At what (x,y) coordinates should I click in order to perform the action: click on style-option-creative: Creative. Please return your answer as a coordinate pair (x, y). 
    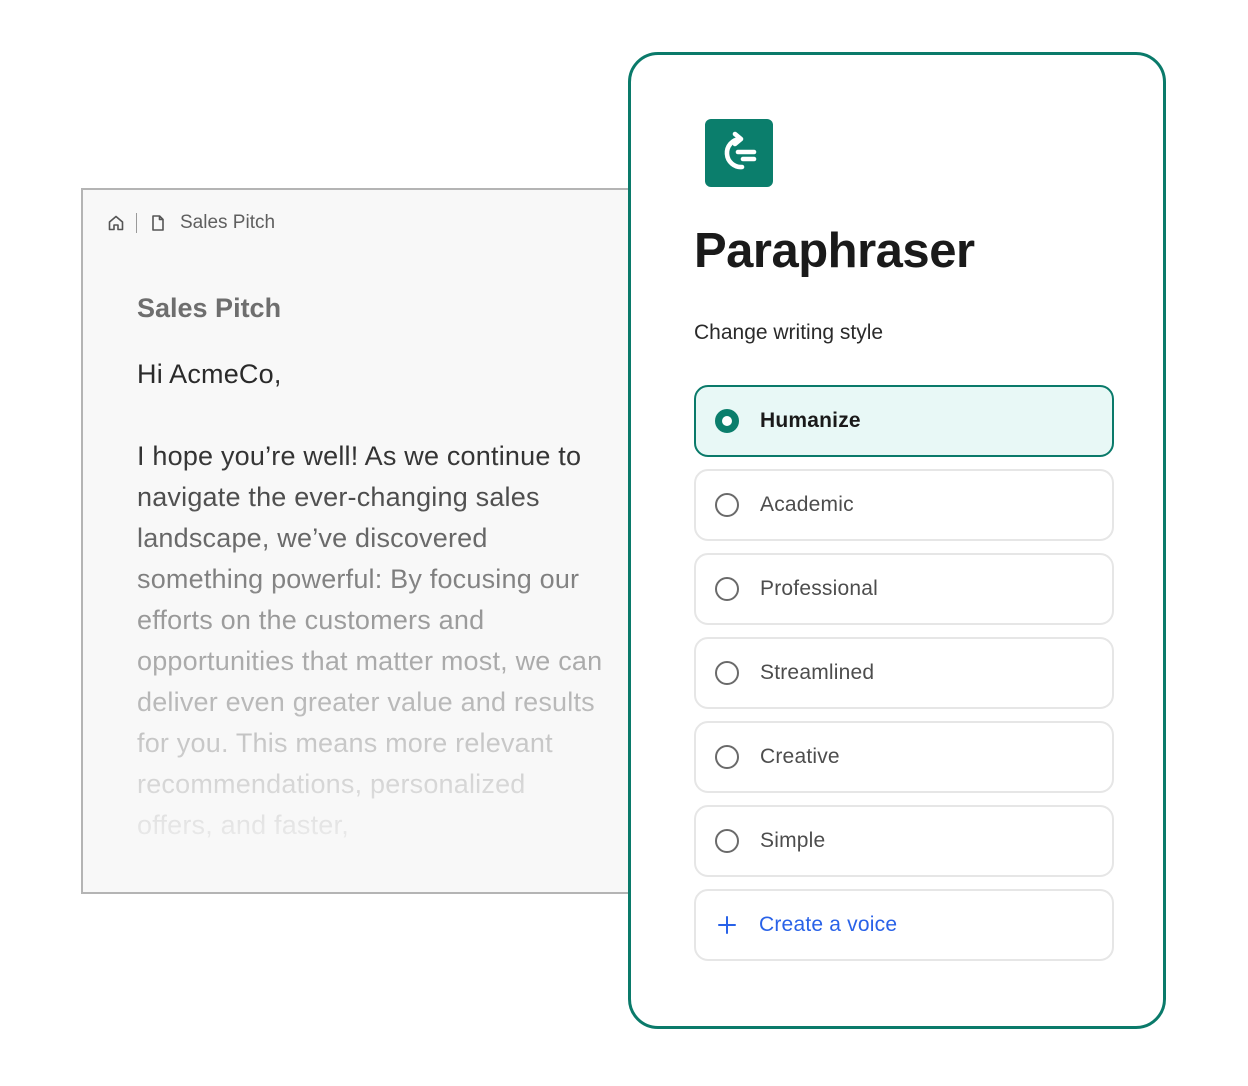
    Looking at the image, I should click on (904, 757).